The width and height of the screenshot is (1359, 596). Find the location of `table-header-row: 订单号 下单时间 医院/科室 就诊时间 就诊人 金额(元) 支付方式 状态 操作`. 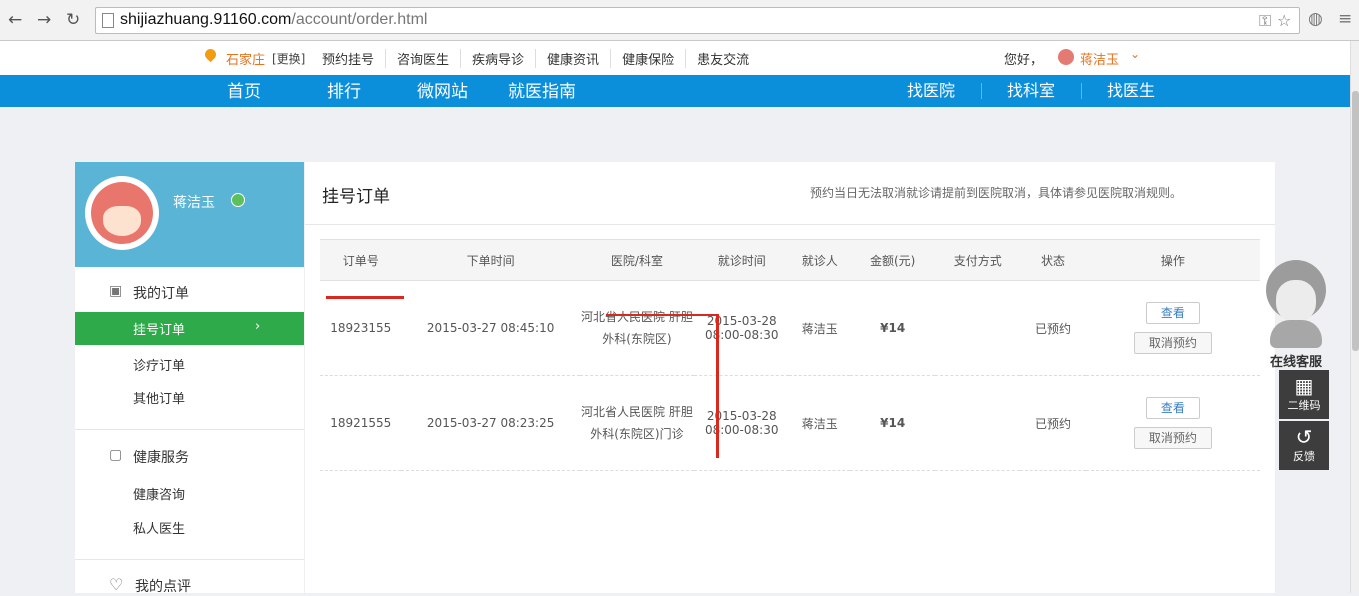

table-header-row: 订单号 下单时间 医院/科室 就诊时间 就诊人 金额(元) 支付方式 状态 操作 is located at coordinates (790, 260).